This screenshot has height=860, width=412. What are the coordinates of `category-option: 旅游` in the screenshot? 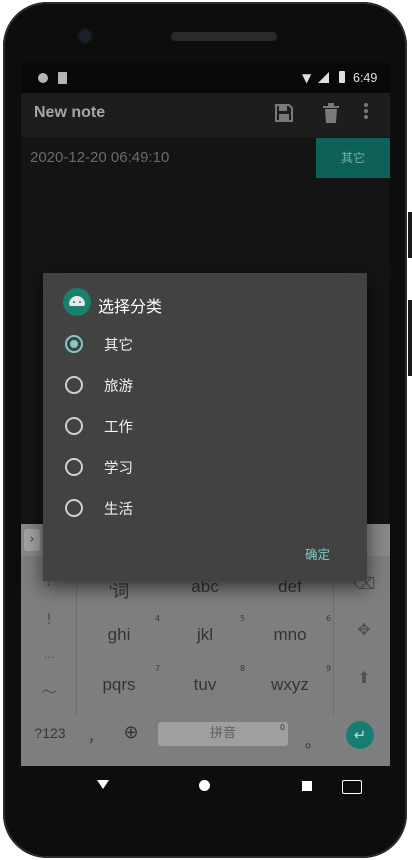 It's located at (205, 385).